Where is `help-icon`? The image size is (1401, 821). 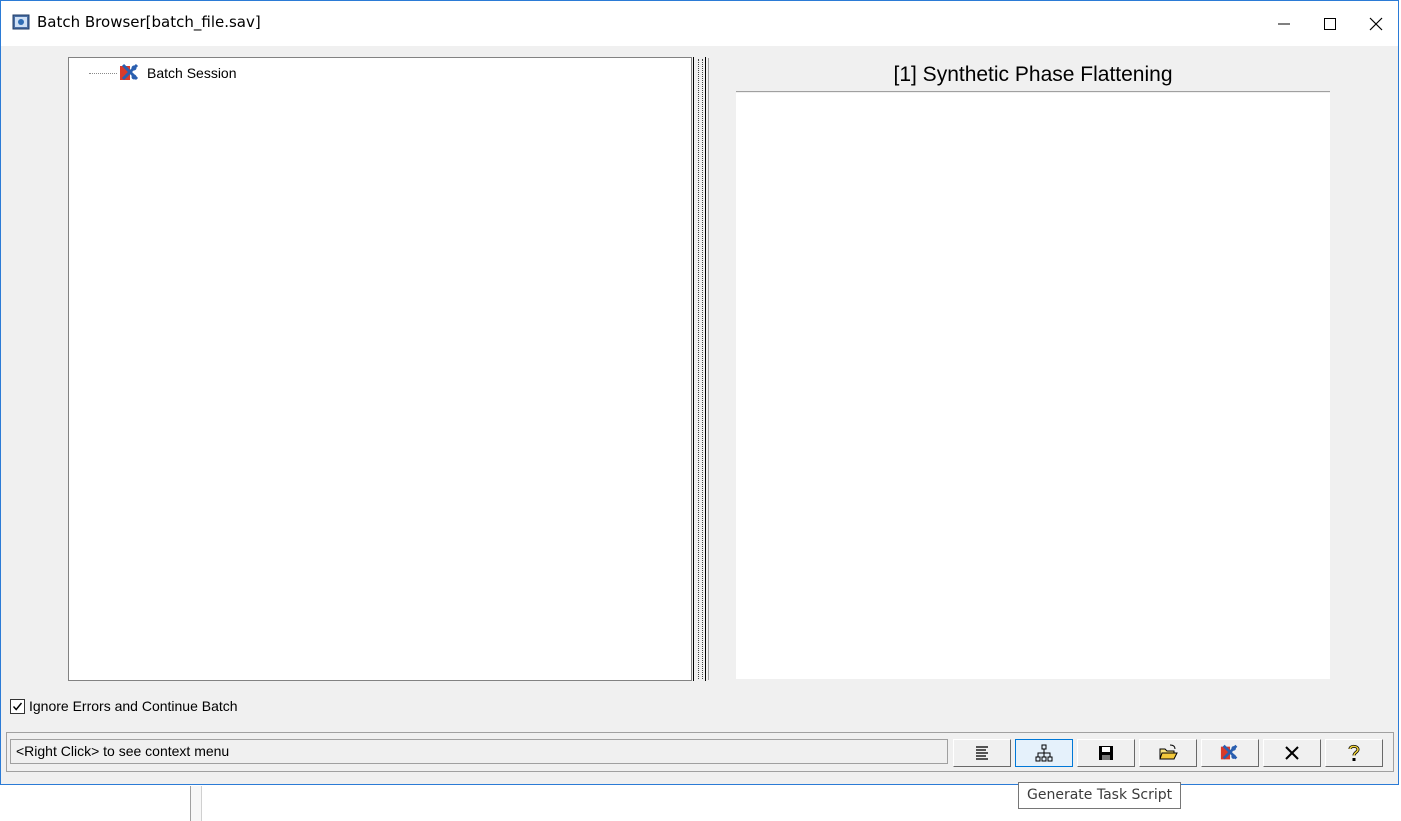
help-icon is located at coordinates (1354, 752).